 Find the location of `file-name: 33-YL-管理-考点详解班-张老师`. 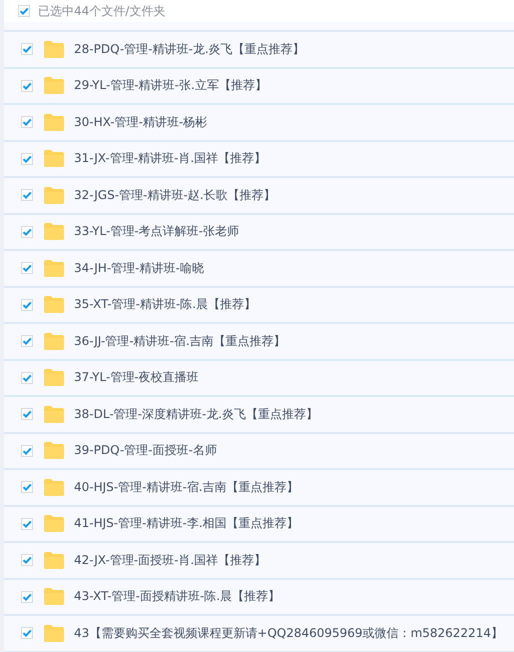

file-name: 33-YL-管理-考点详解班-张老师 is located at coordinates (156, 231).